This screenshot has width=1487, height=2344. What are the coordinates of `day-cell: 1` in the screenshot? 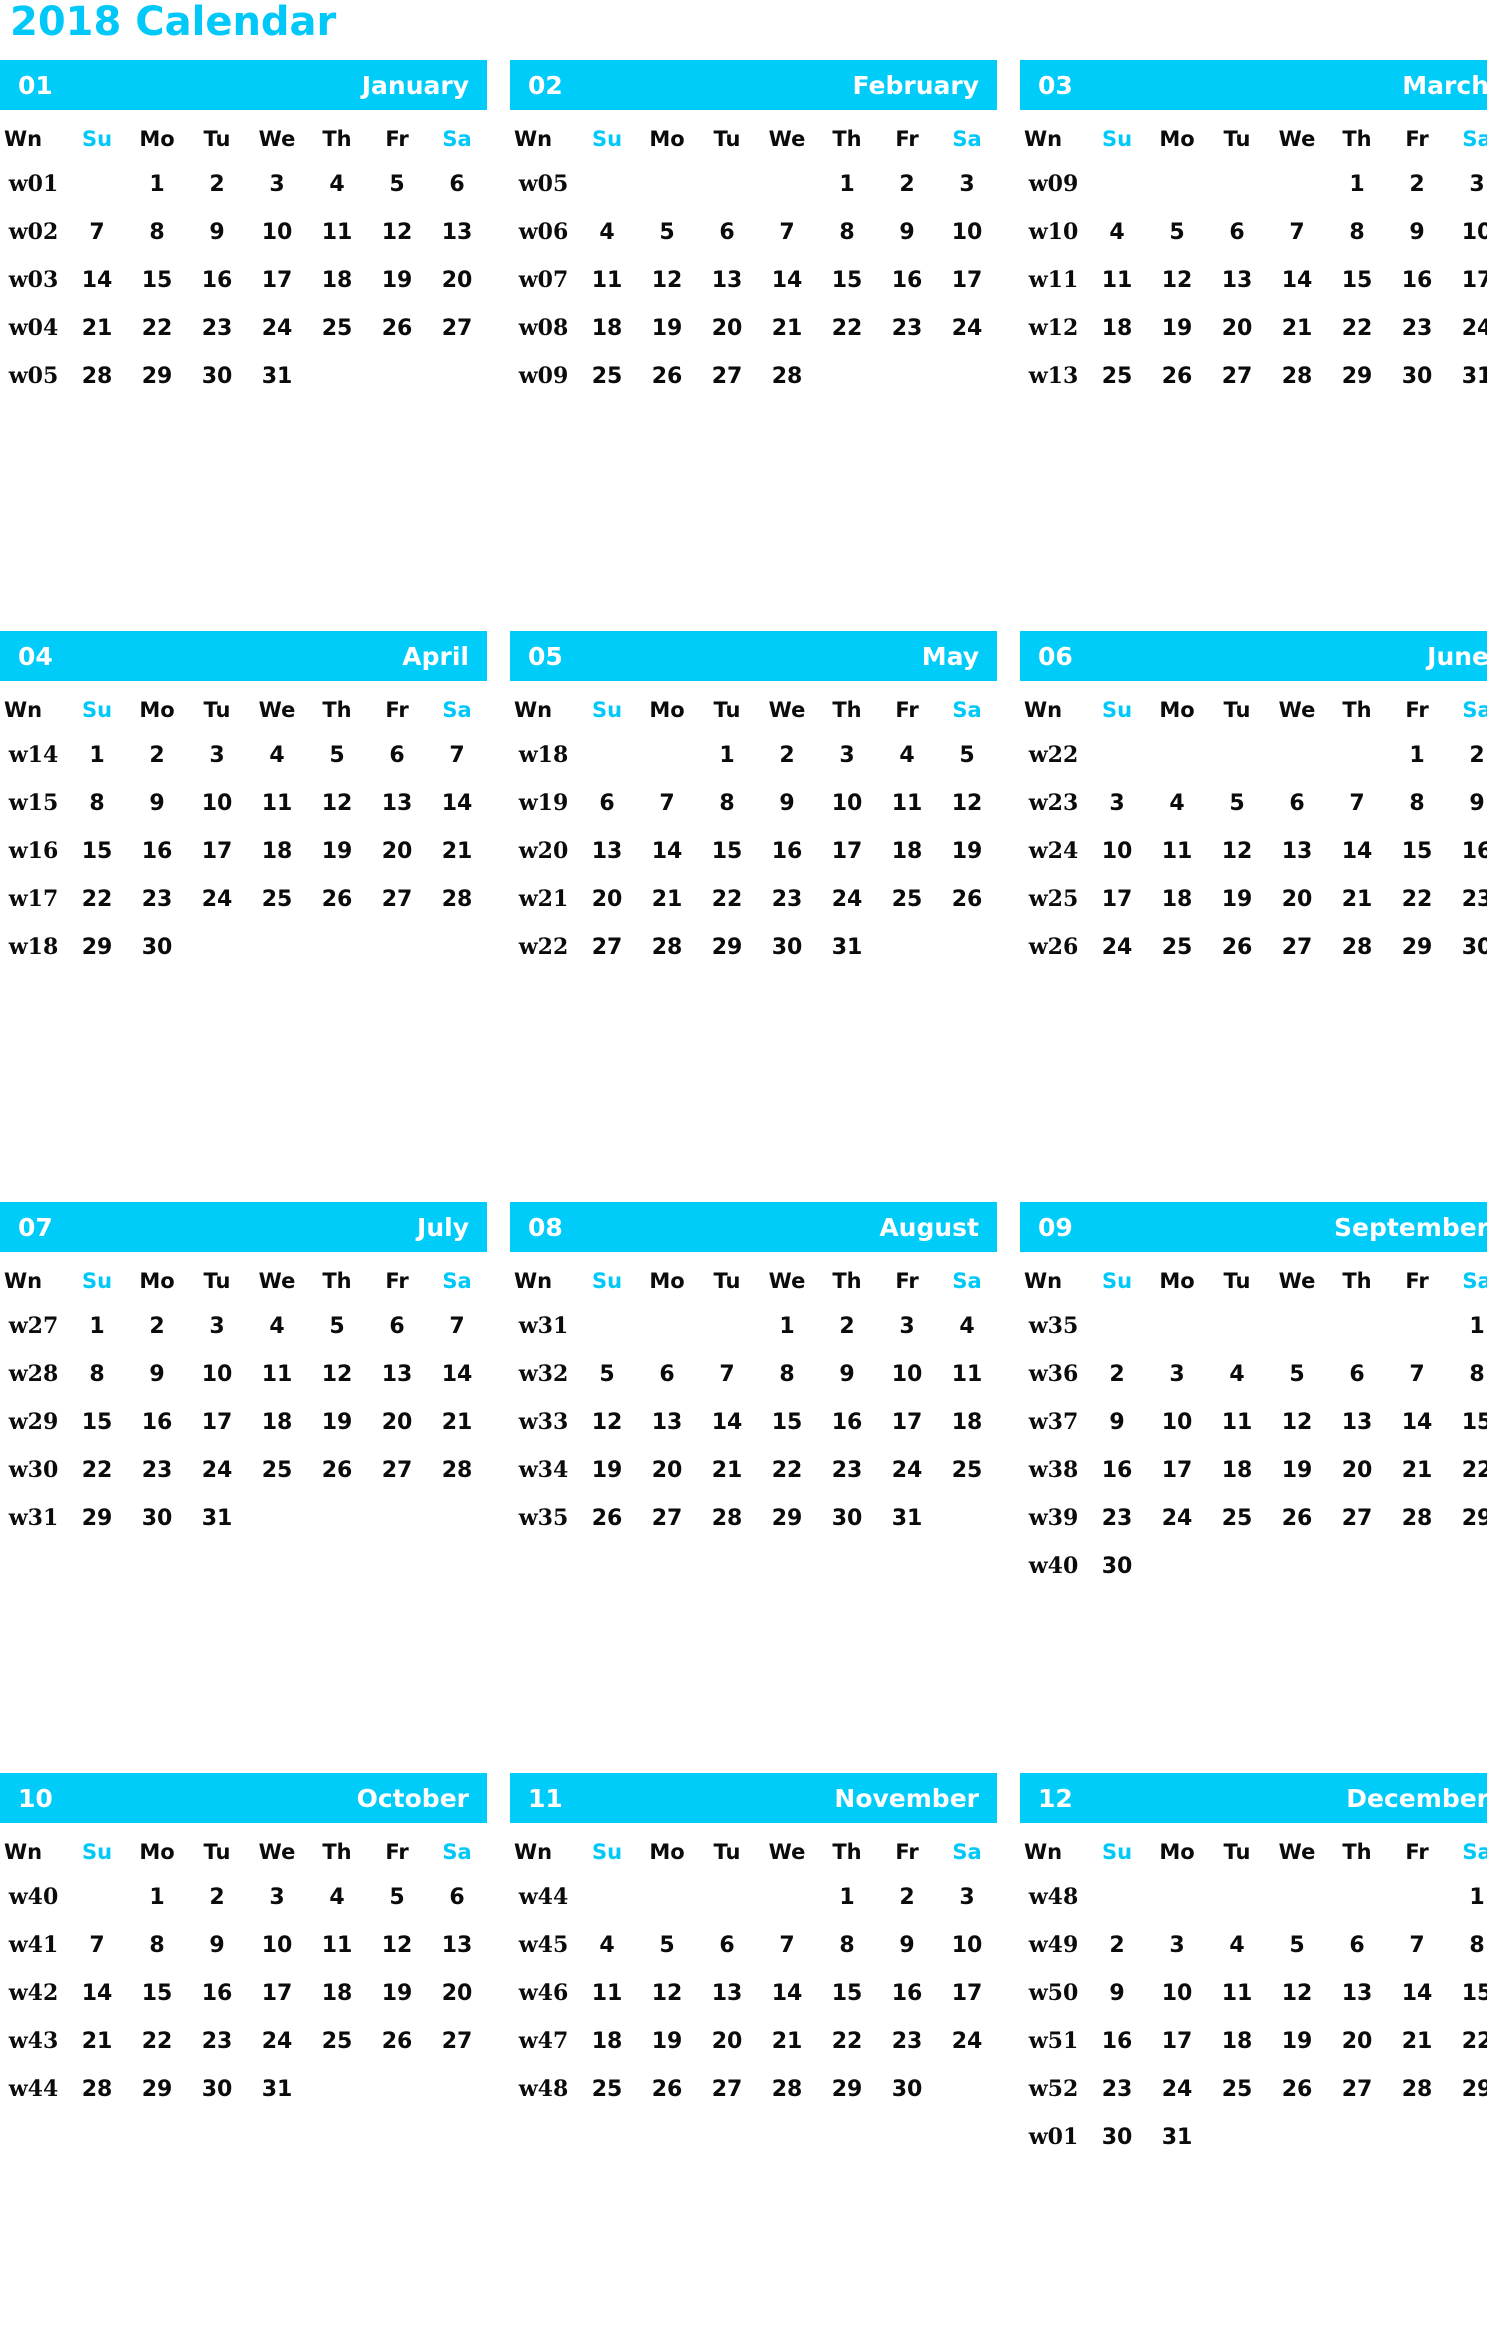 It's located at (157, 1897).